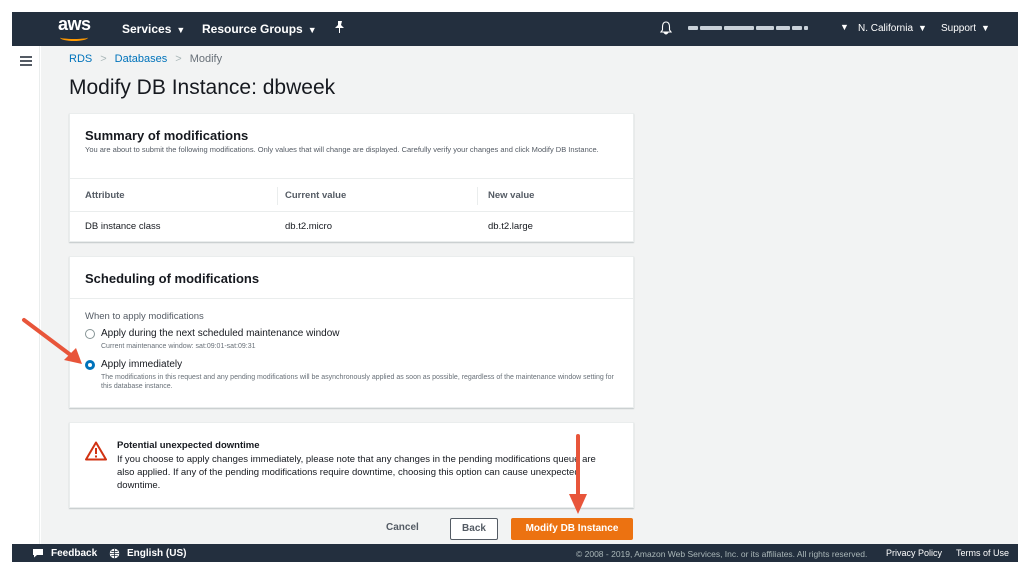  I want to click on account-menu-redacted, so click(754, 28).